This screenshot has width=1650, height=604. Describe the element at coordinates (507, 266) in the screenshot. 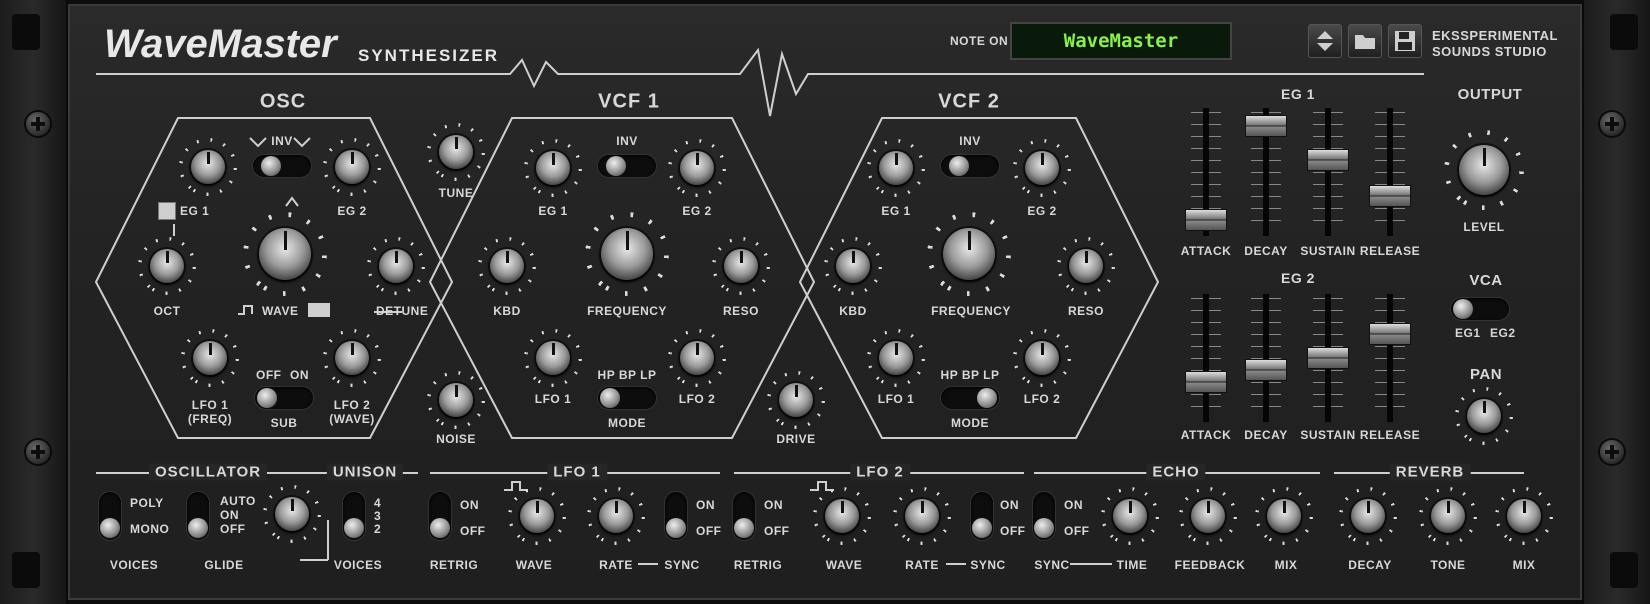

I see `vcf1-kbd-knob` at that location.